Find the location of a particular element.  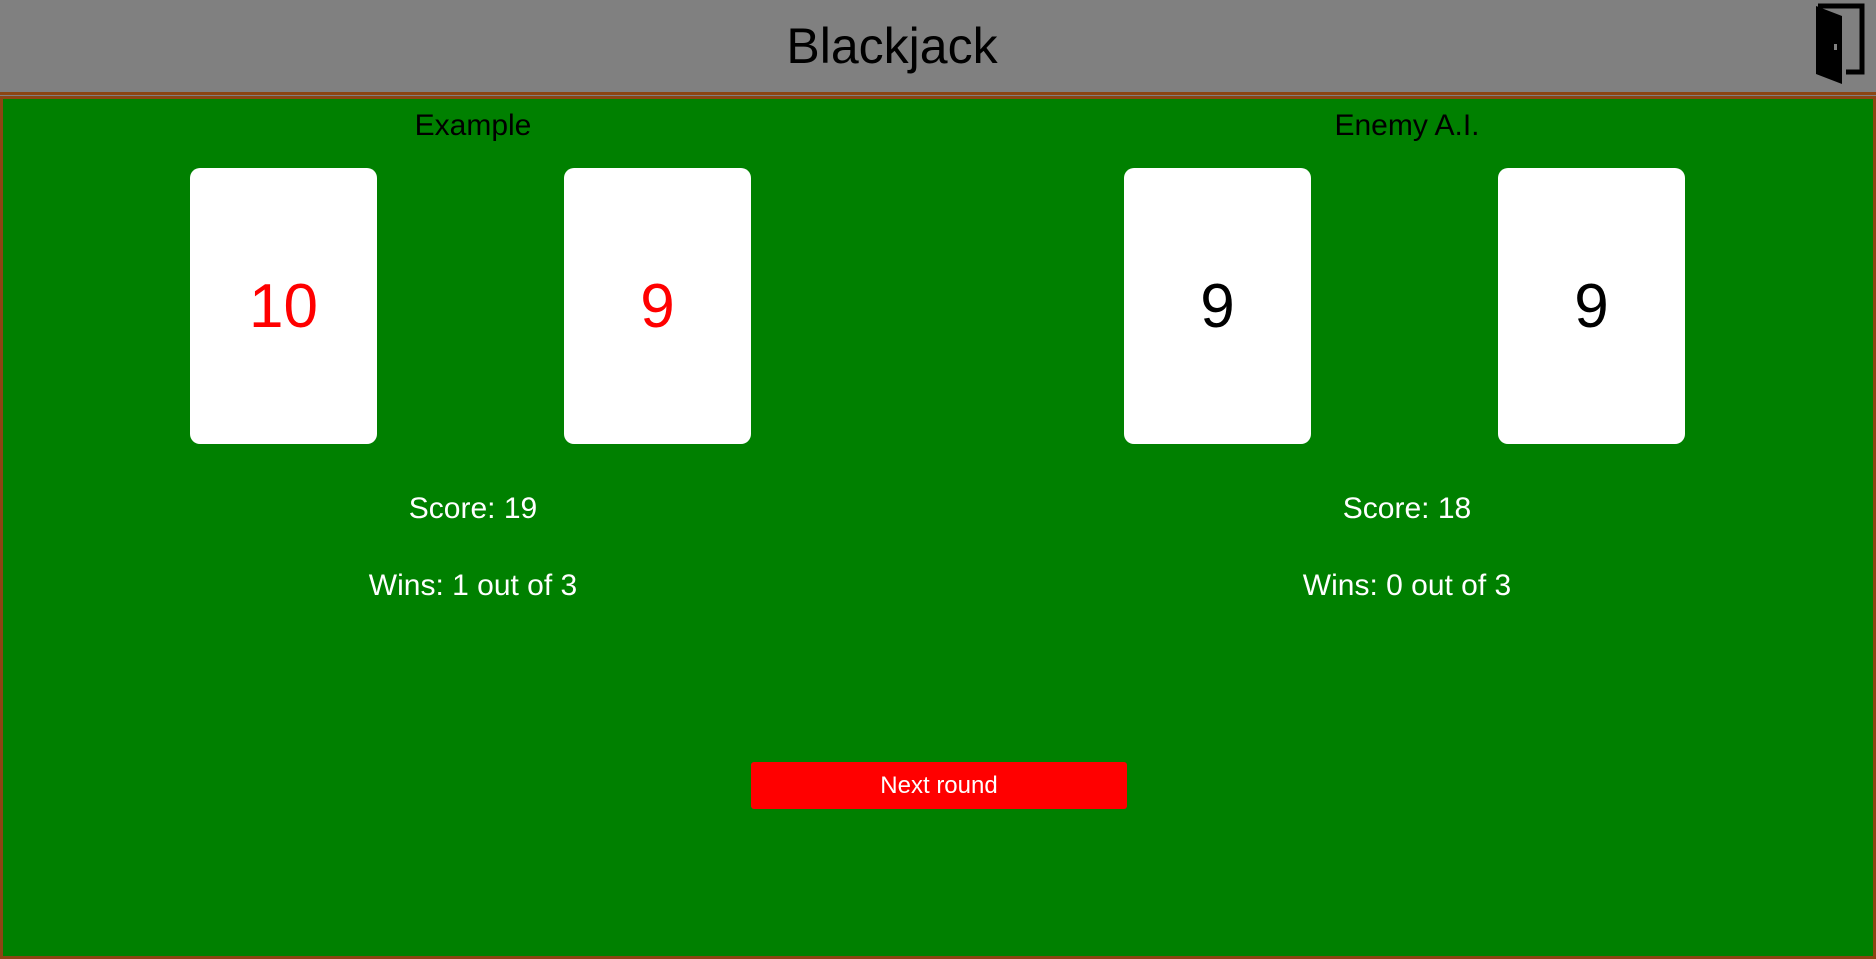

player-card: 9 is located at coordinates (657, 306).